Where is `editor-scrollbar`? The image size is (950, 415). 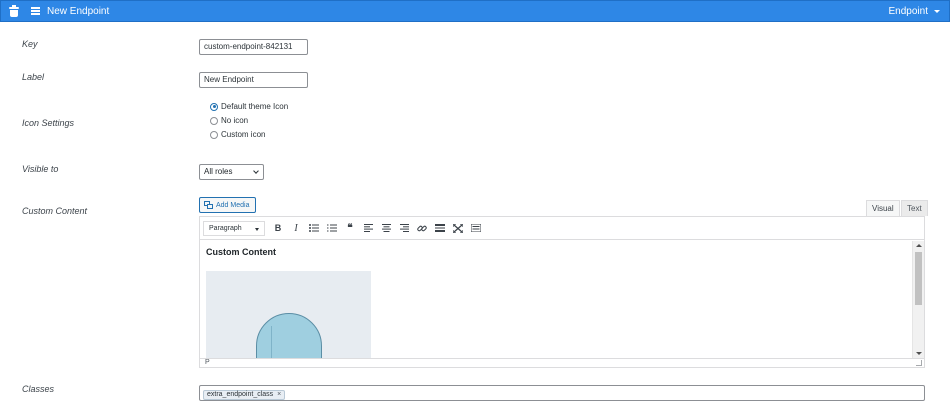 editor-scrollbar is located at coordinates (918, 299).